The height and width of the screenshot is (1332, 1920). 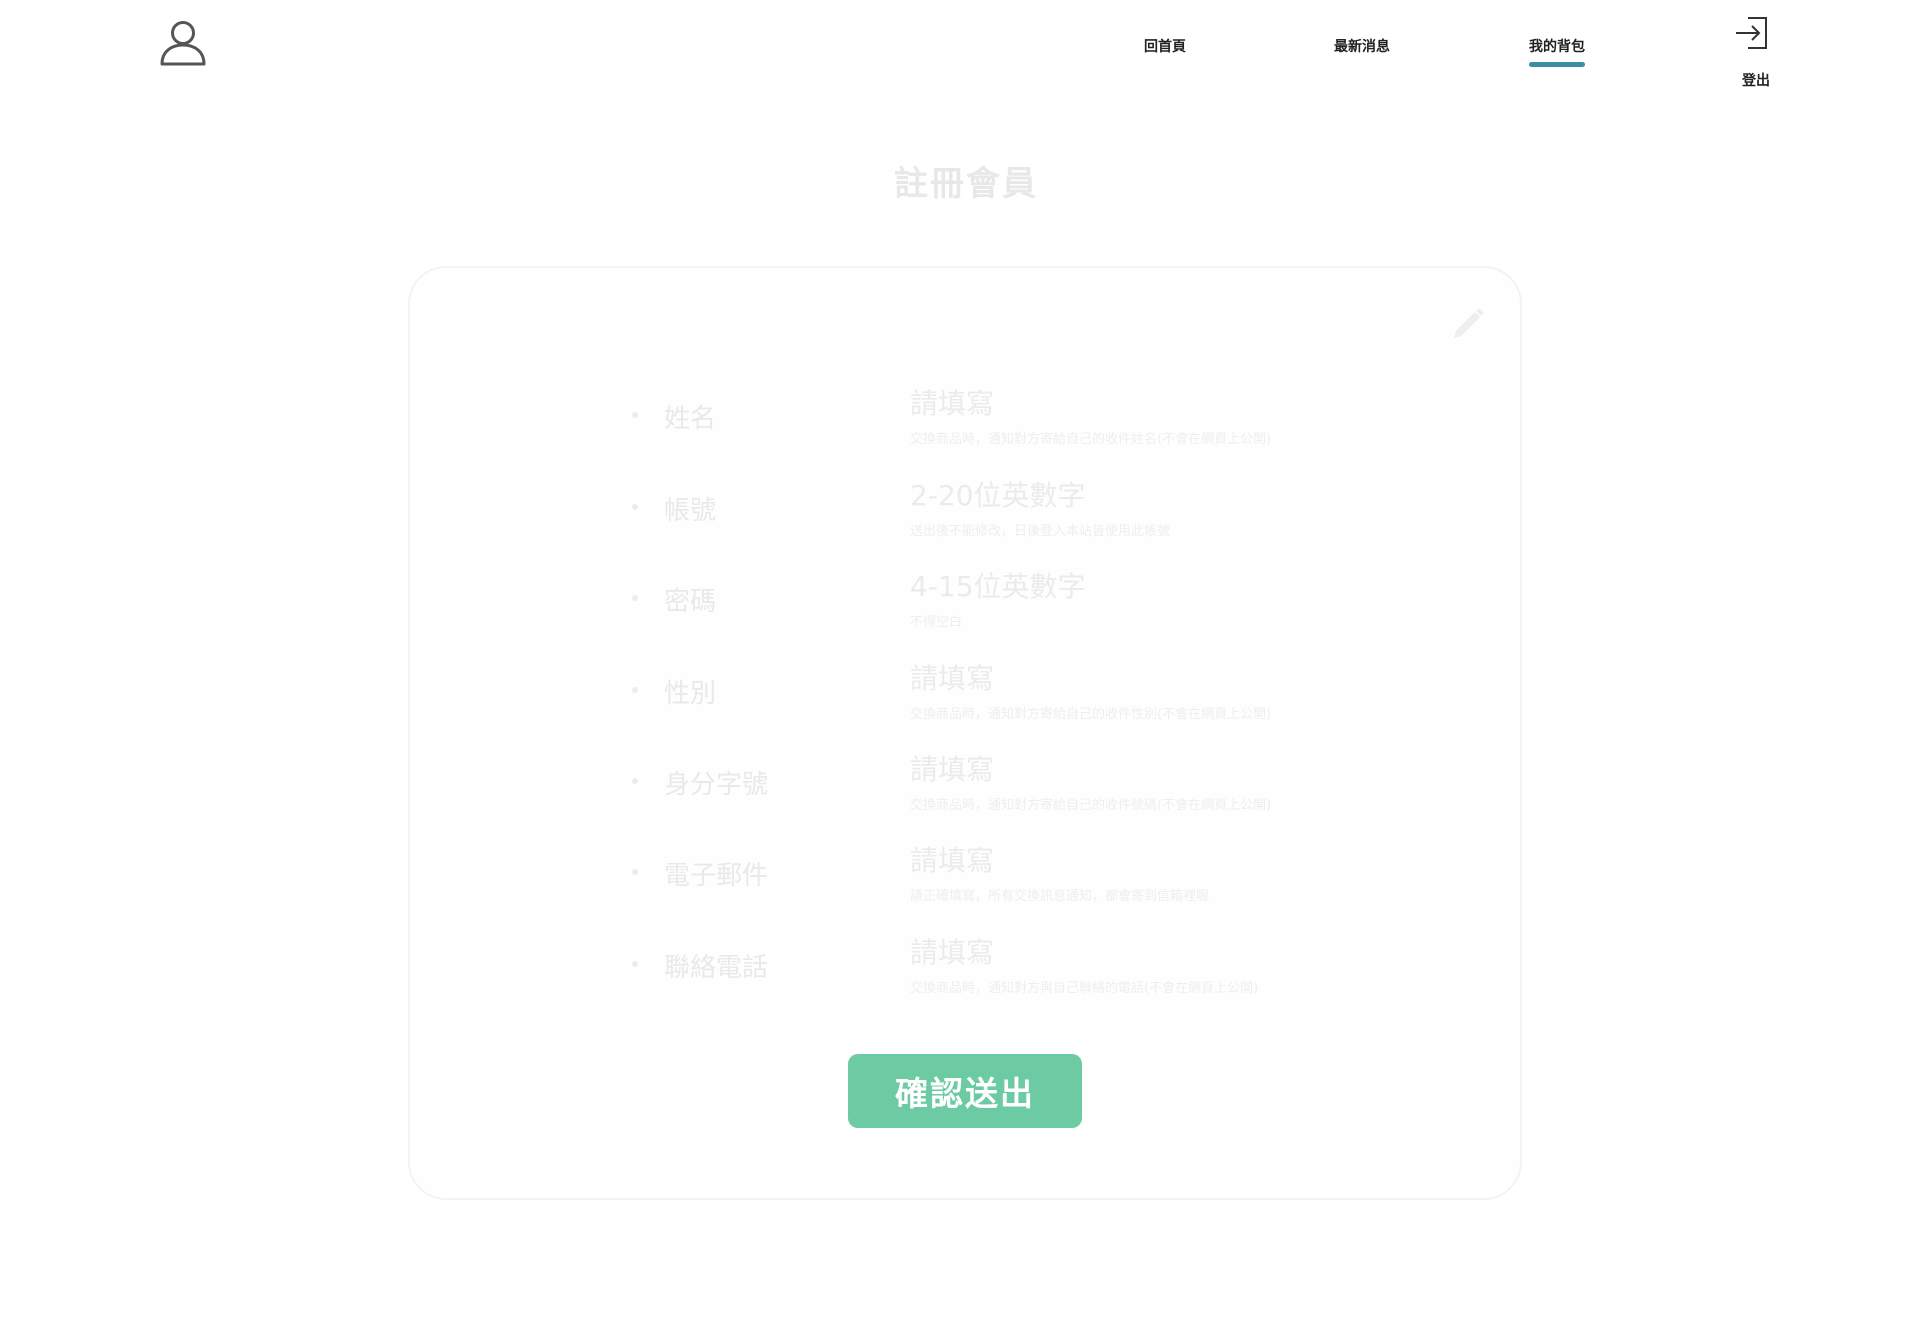 What do you see at coordinates (1170, 860) in the screenshot?
I see `email-input` at bounding box center [1170, 860].